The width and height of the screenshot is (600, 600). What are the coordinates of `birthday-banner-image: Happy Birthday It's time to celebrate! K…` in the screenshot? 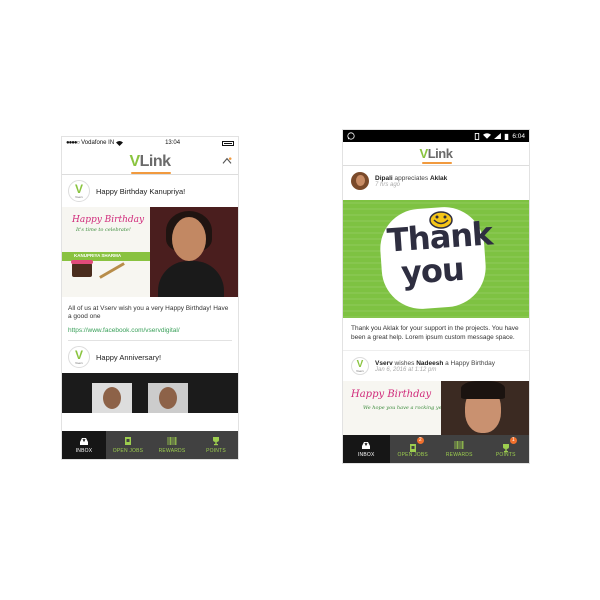 It's located at (150, 252).